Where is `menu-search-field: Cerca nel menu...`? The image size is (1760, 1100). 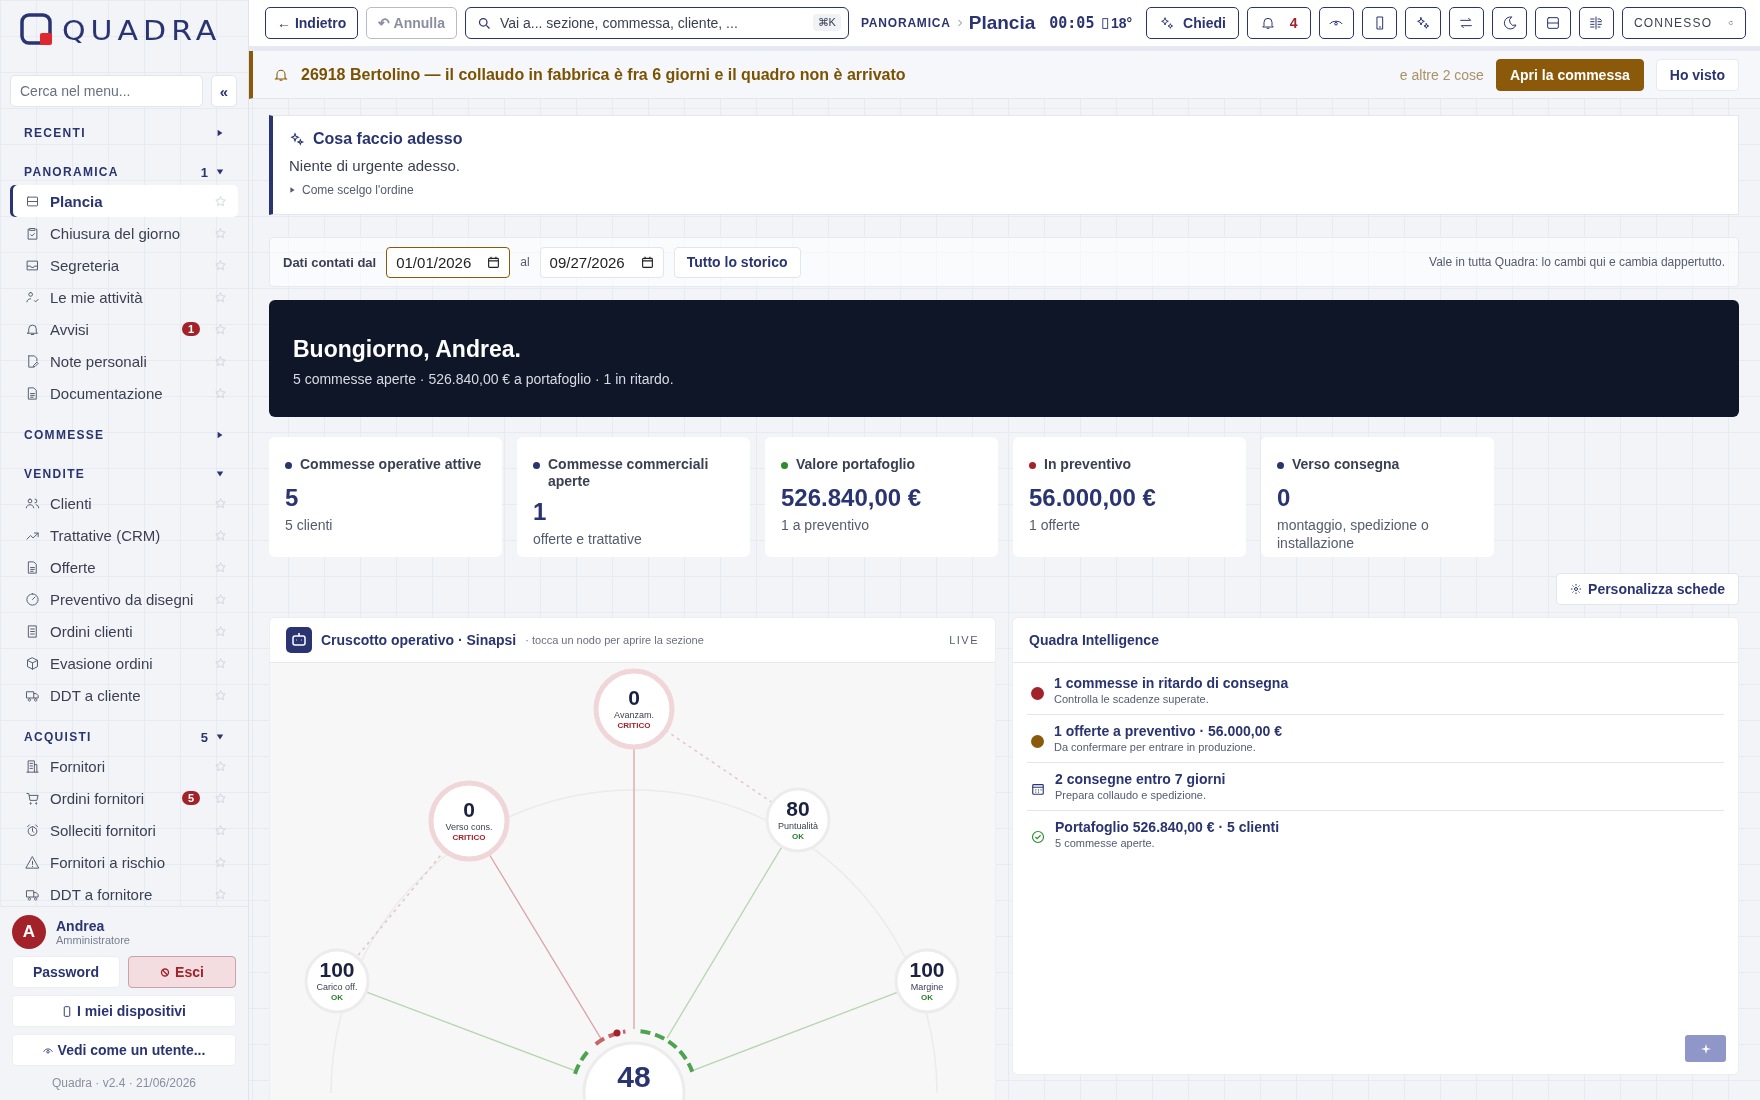 menu-search-field: Cerca nel menu... is located at coordinates (106, 91).